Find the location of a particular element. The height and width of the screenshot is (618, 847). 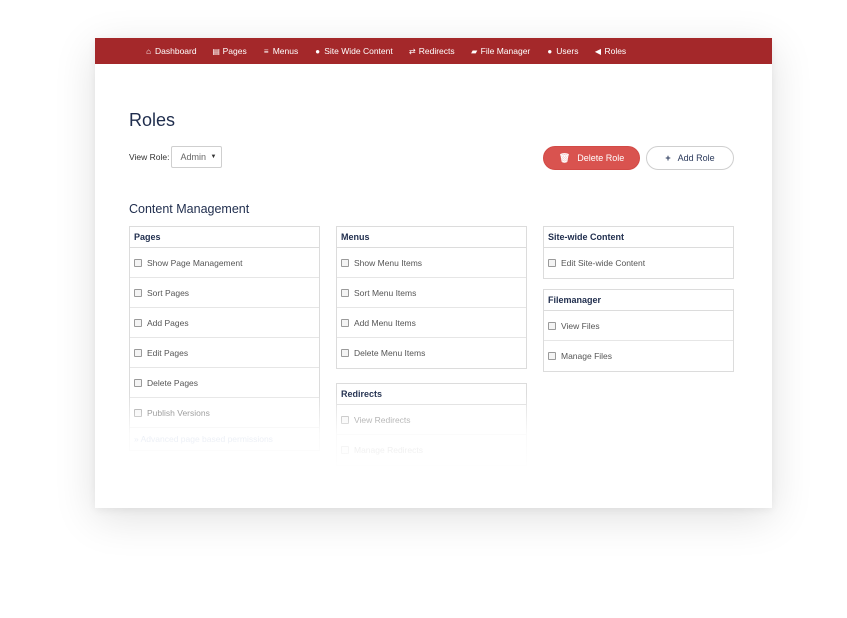

nav-users: ● Users is located at coordinates (561, 51).